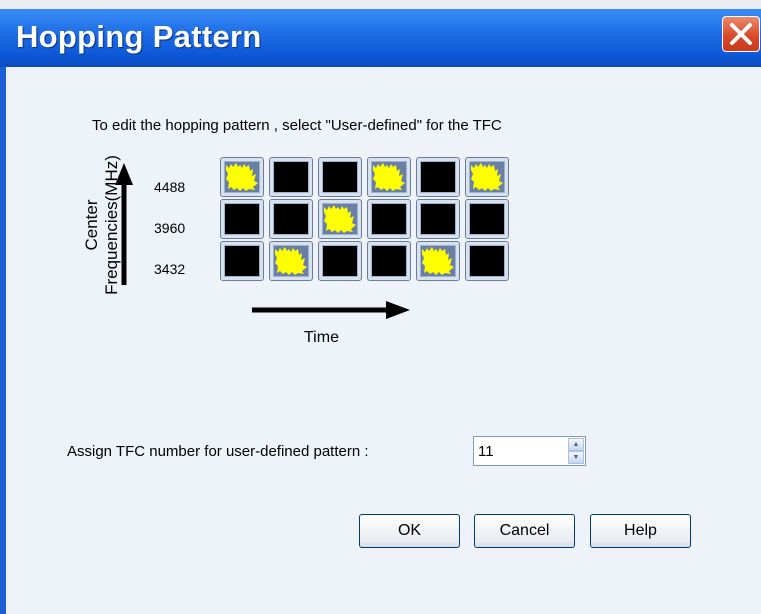 This screenshot has width=761, height=614. What do you see at coordinates (170, 269) in the screenshot?
I see `freq-label-3432: 3432` at bounding box center [170, 269].